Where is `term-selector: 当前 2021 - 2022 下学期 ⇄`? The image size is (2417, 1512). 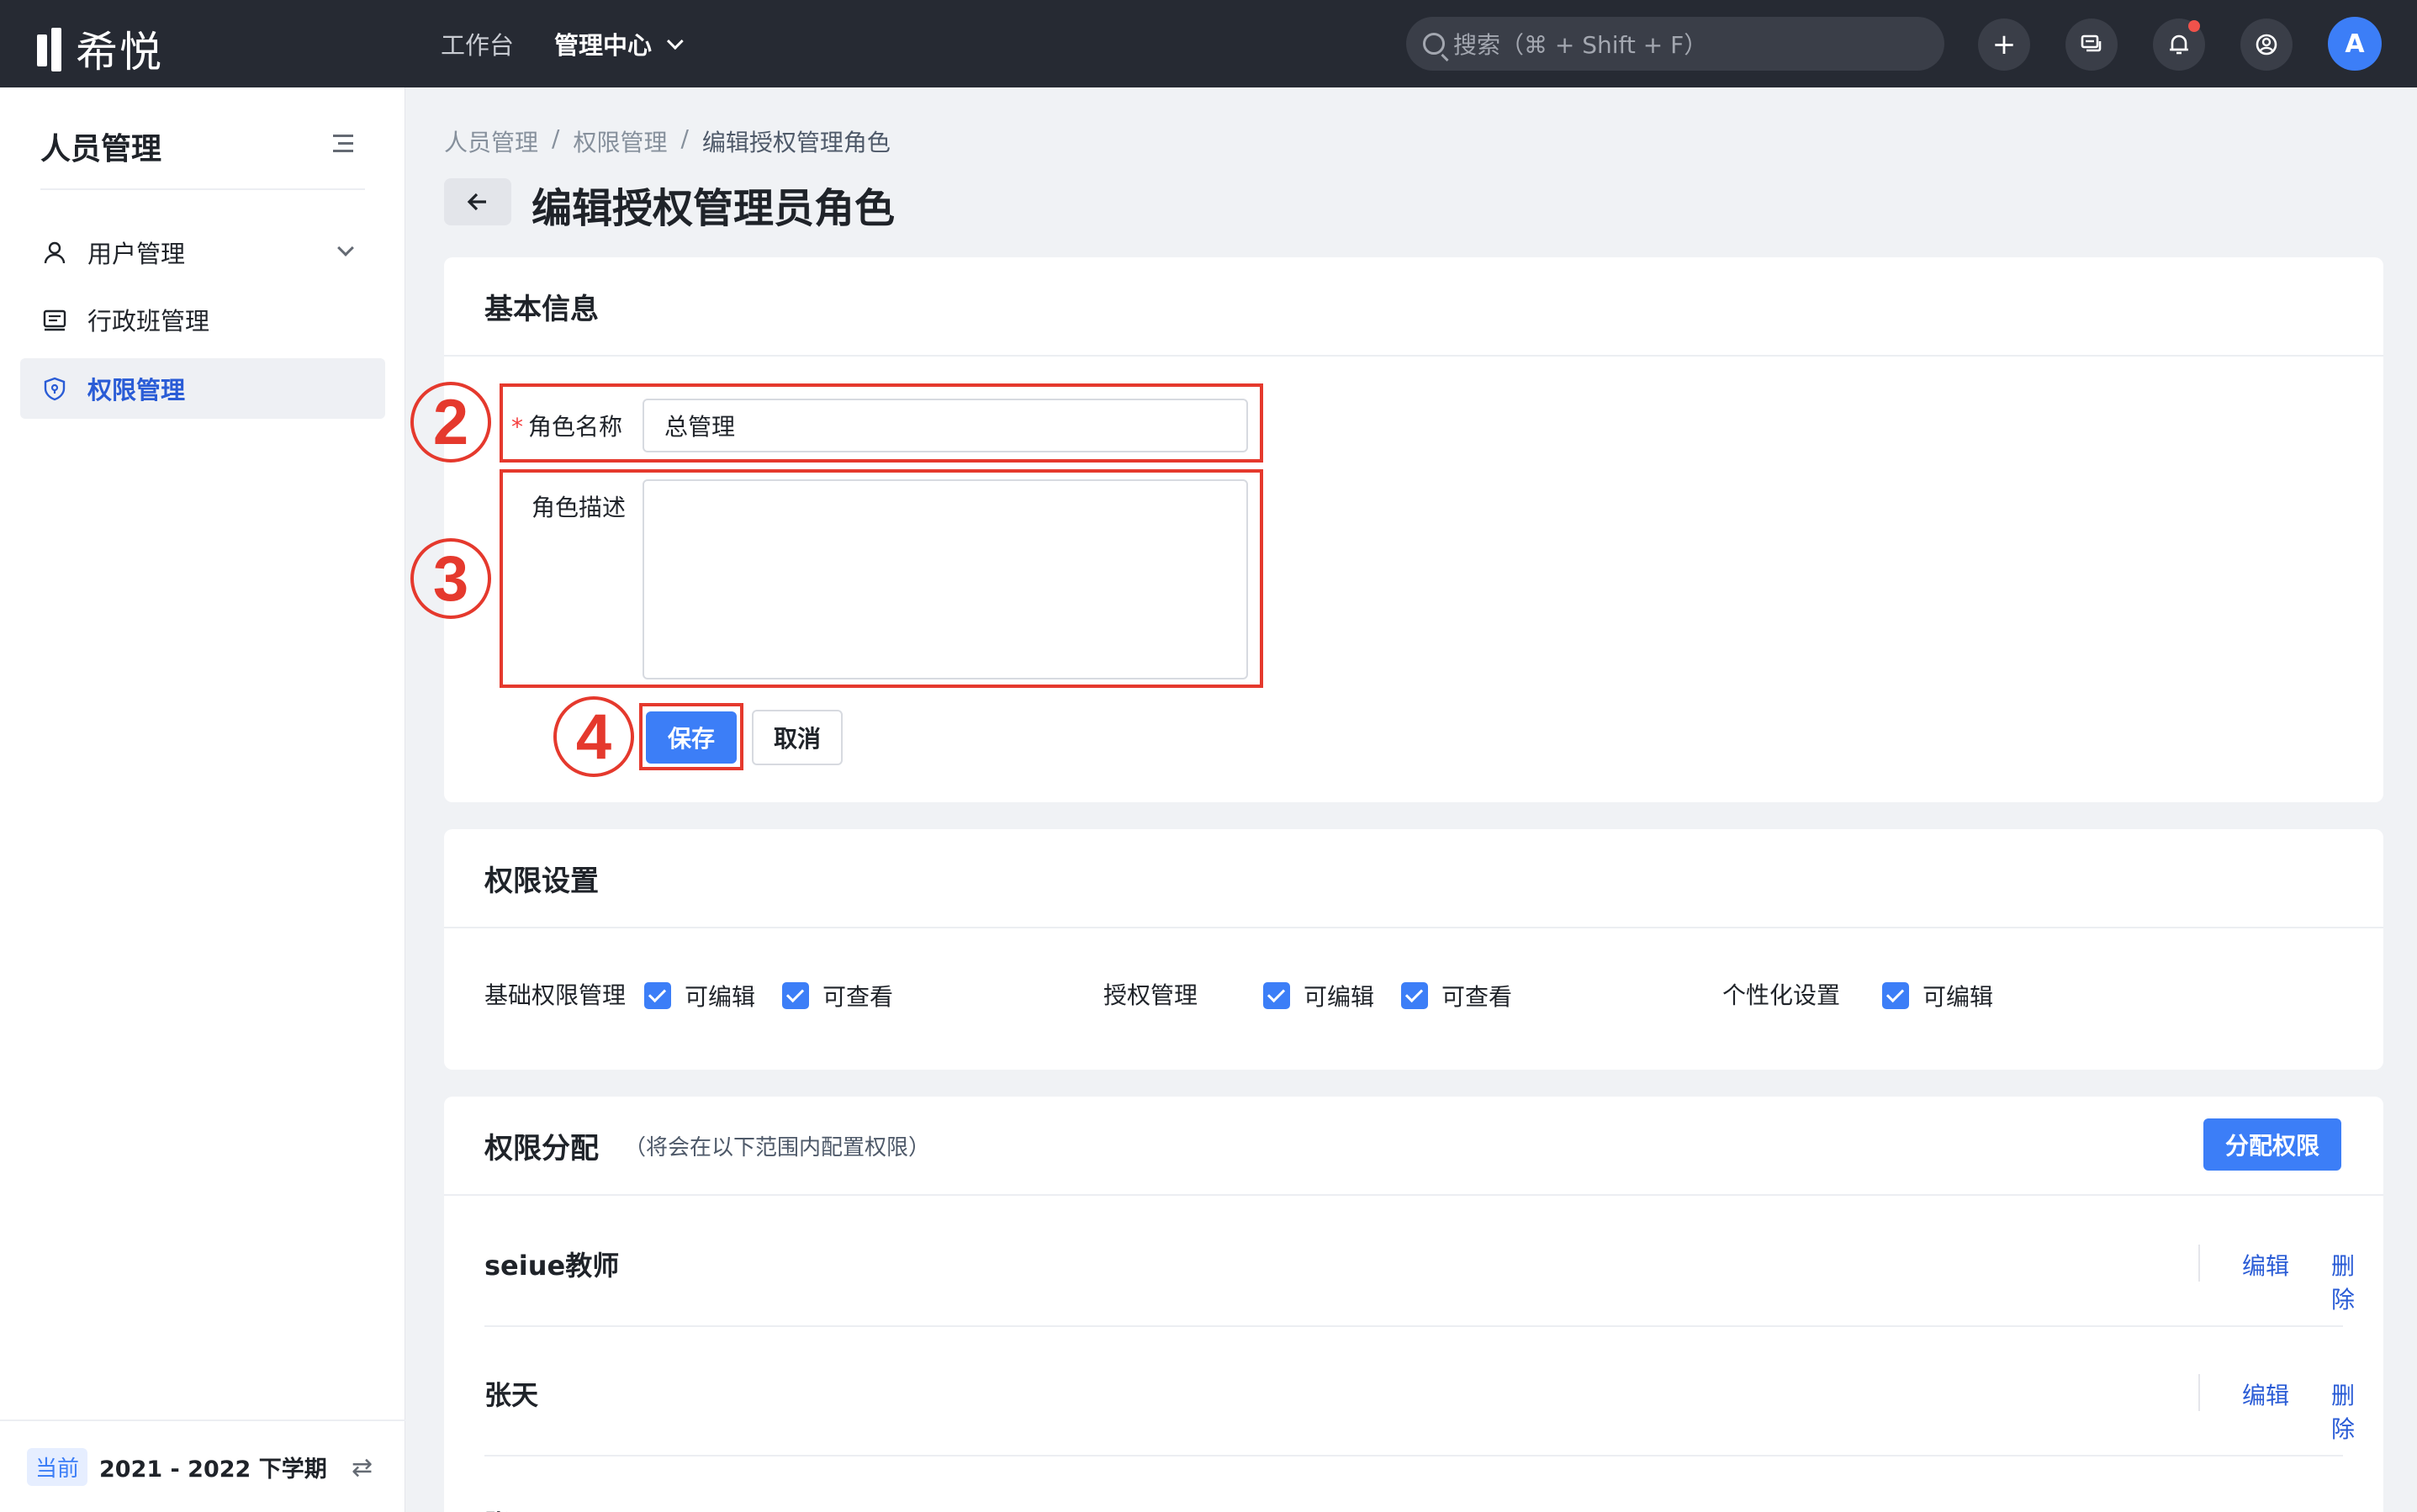
term-selector: 当前 2021 - 2022 下学期 ⇄ is located at coordinates (202, 1465).